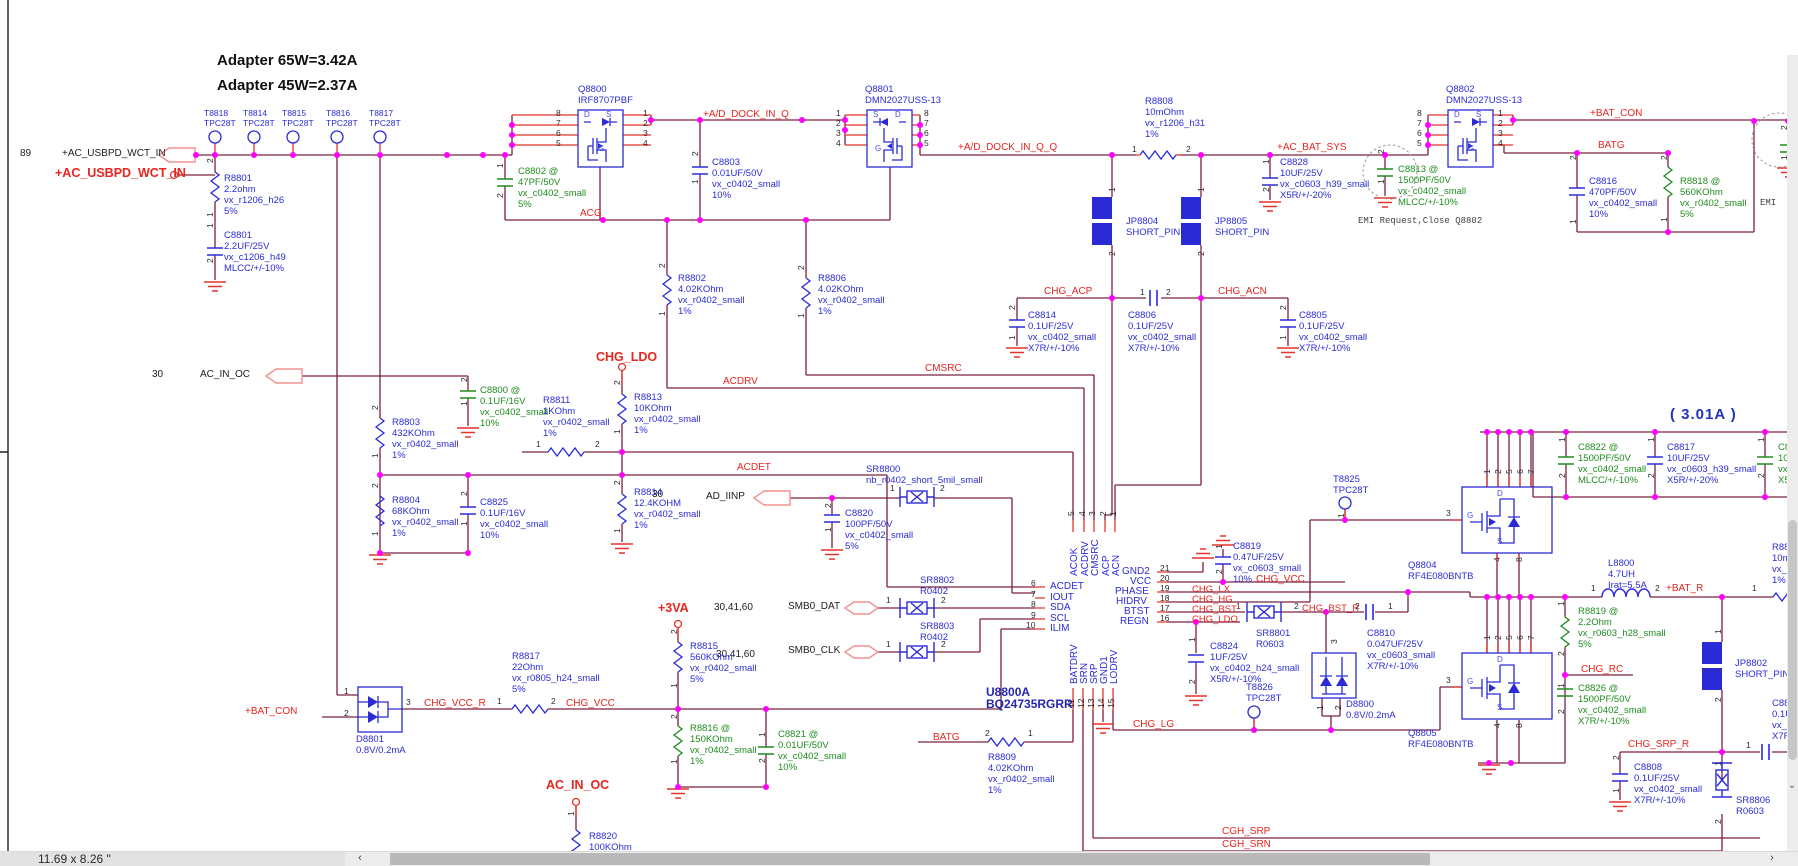 This screenshot has height=866, width=1798. What do you see at coordinates (174, 175) in the screenshot?
I see `term-symbol` at bounding box center [174, 175].